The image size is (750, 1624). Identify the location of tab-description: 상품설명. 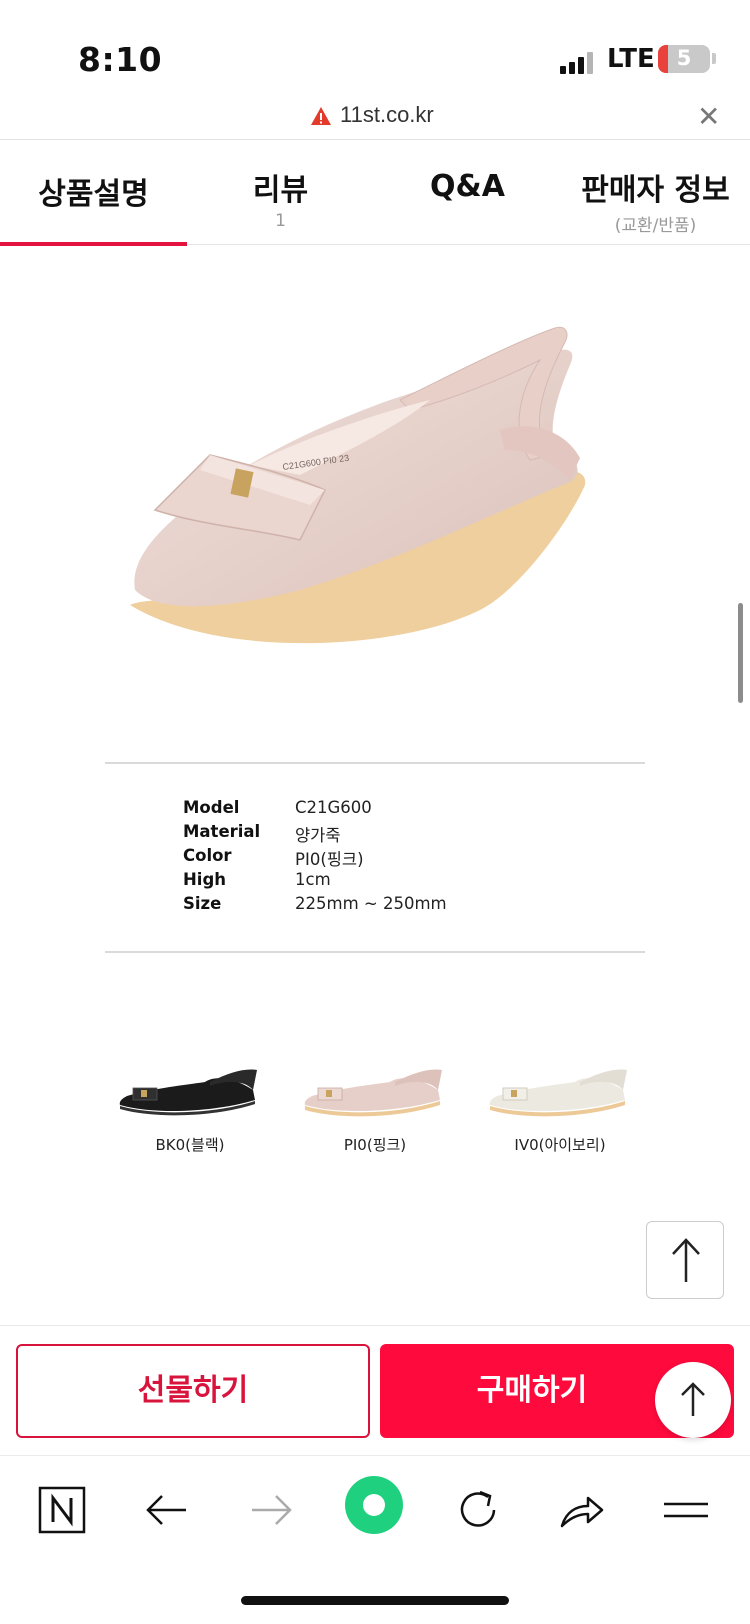
(93, 193).